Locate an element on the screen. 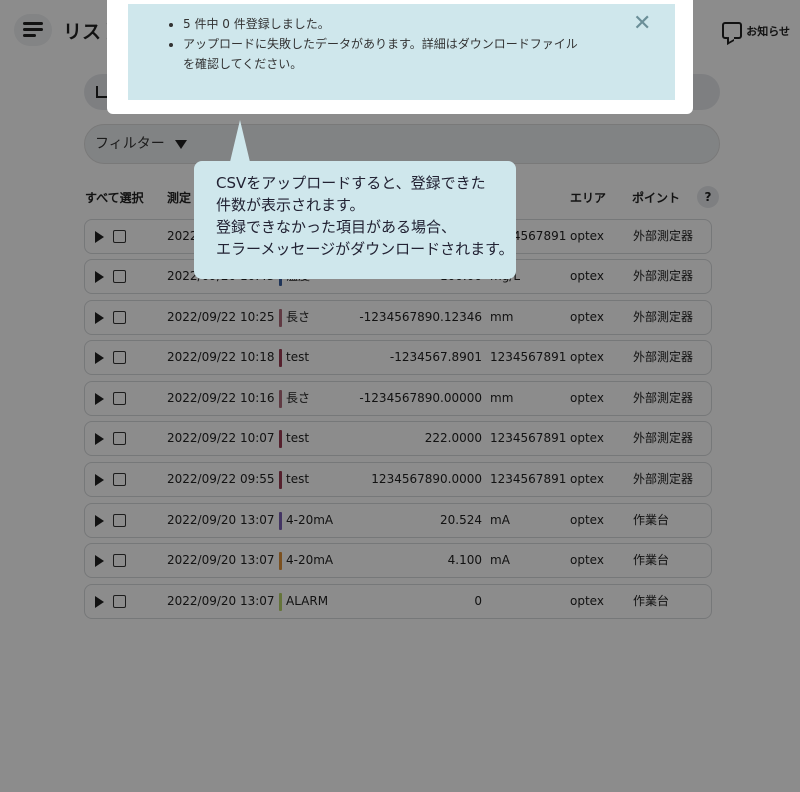  tooltip-line: 登録できなかった項目がある場合、 is located at coordinates (336, 227).